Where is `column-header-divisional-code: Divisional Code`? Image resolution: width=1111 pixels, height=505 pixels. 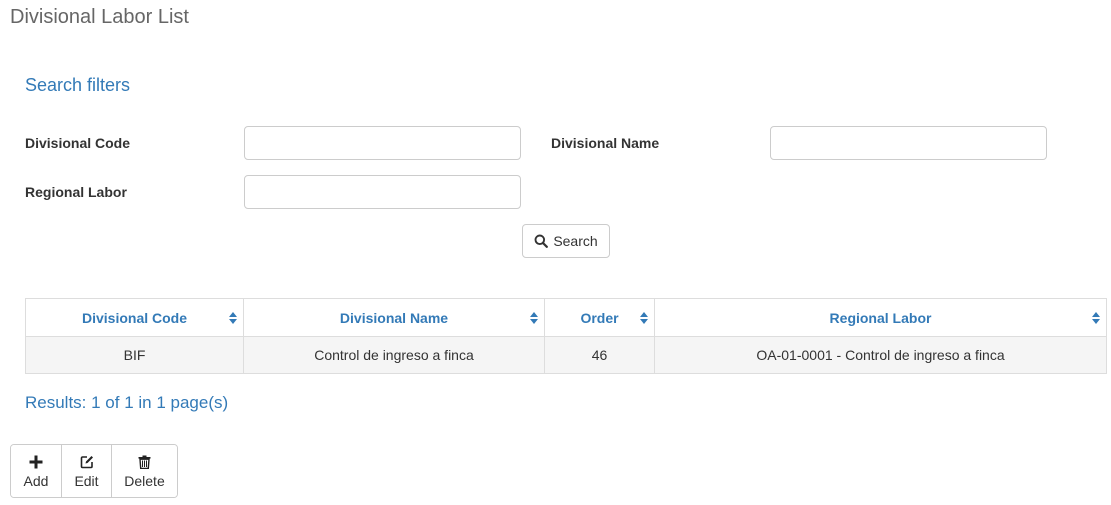
column-header-divisional-code: Divisional Code is located at coordinates (134, 317).